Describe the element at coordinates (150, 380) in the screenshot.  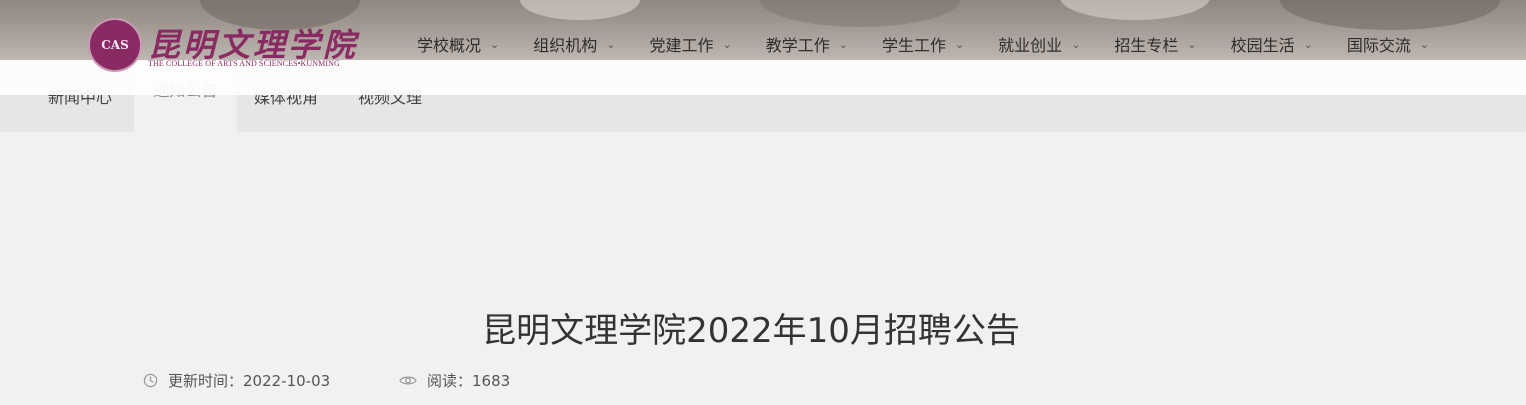
I see `clock-icon` at that location.